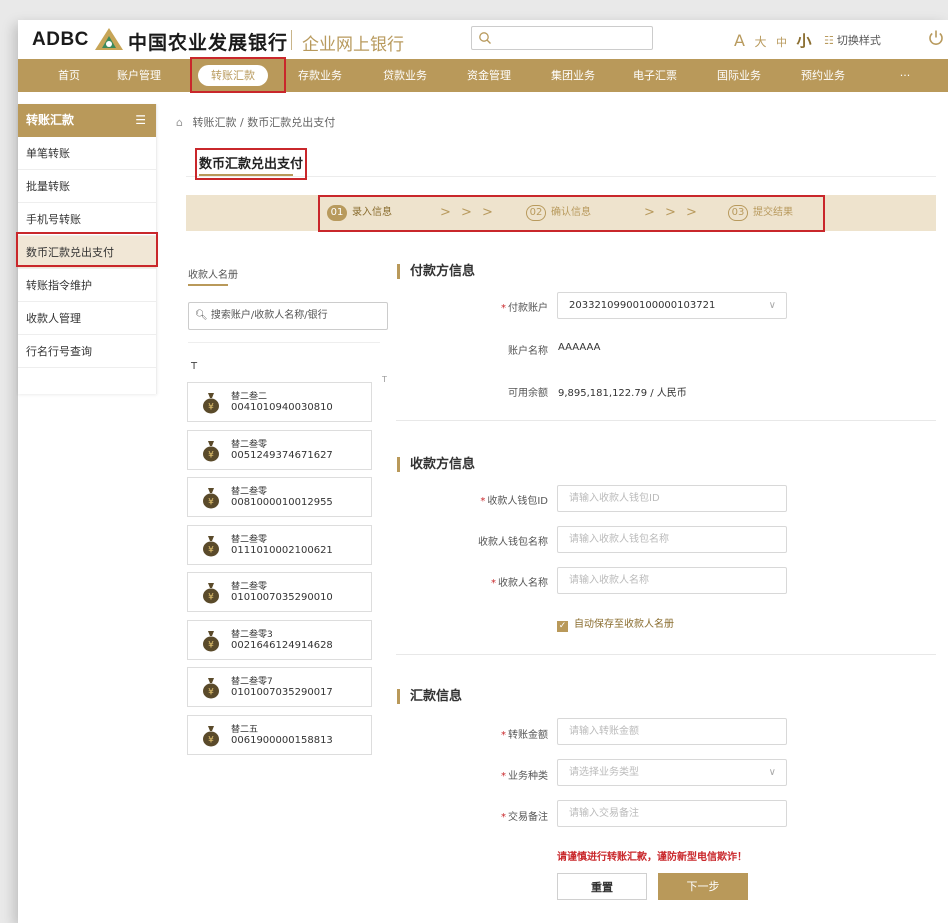  What do you see at coordinates (139, 75) in the screenshot?
I see `nav-item-account: 账户管理` at bounding box center [139, 75].